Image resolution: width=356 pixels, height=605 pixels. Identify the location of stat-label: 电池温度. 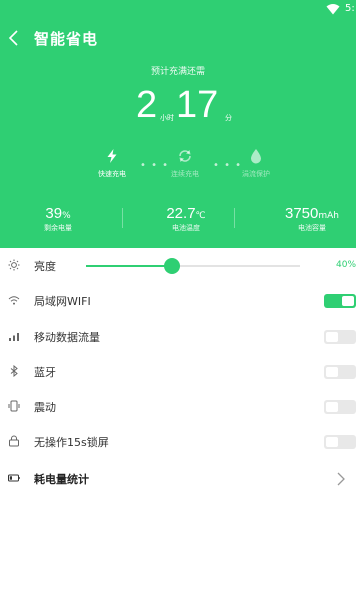
(186, 228).